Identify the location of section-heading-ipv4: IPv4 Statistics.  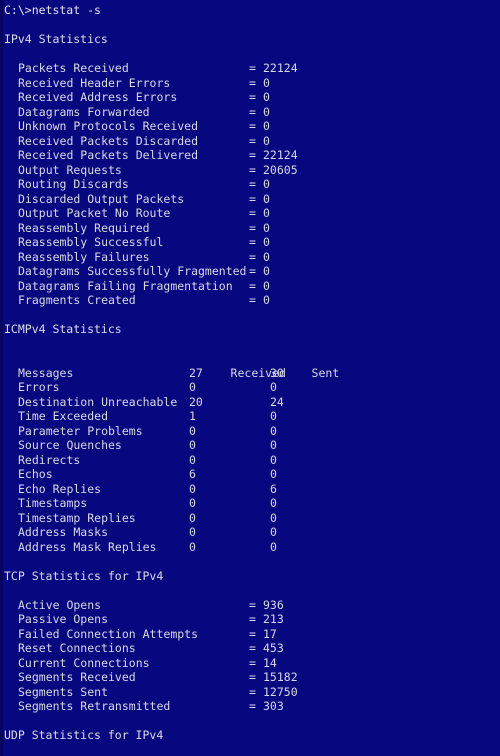
(56, 39).